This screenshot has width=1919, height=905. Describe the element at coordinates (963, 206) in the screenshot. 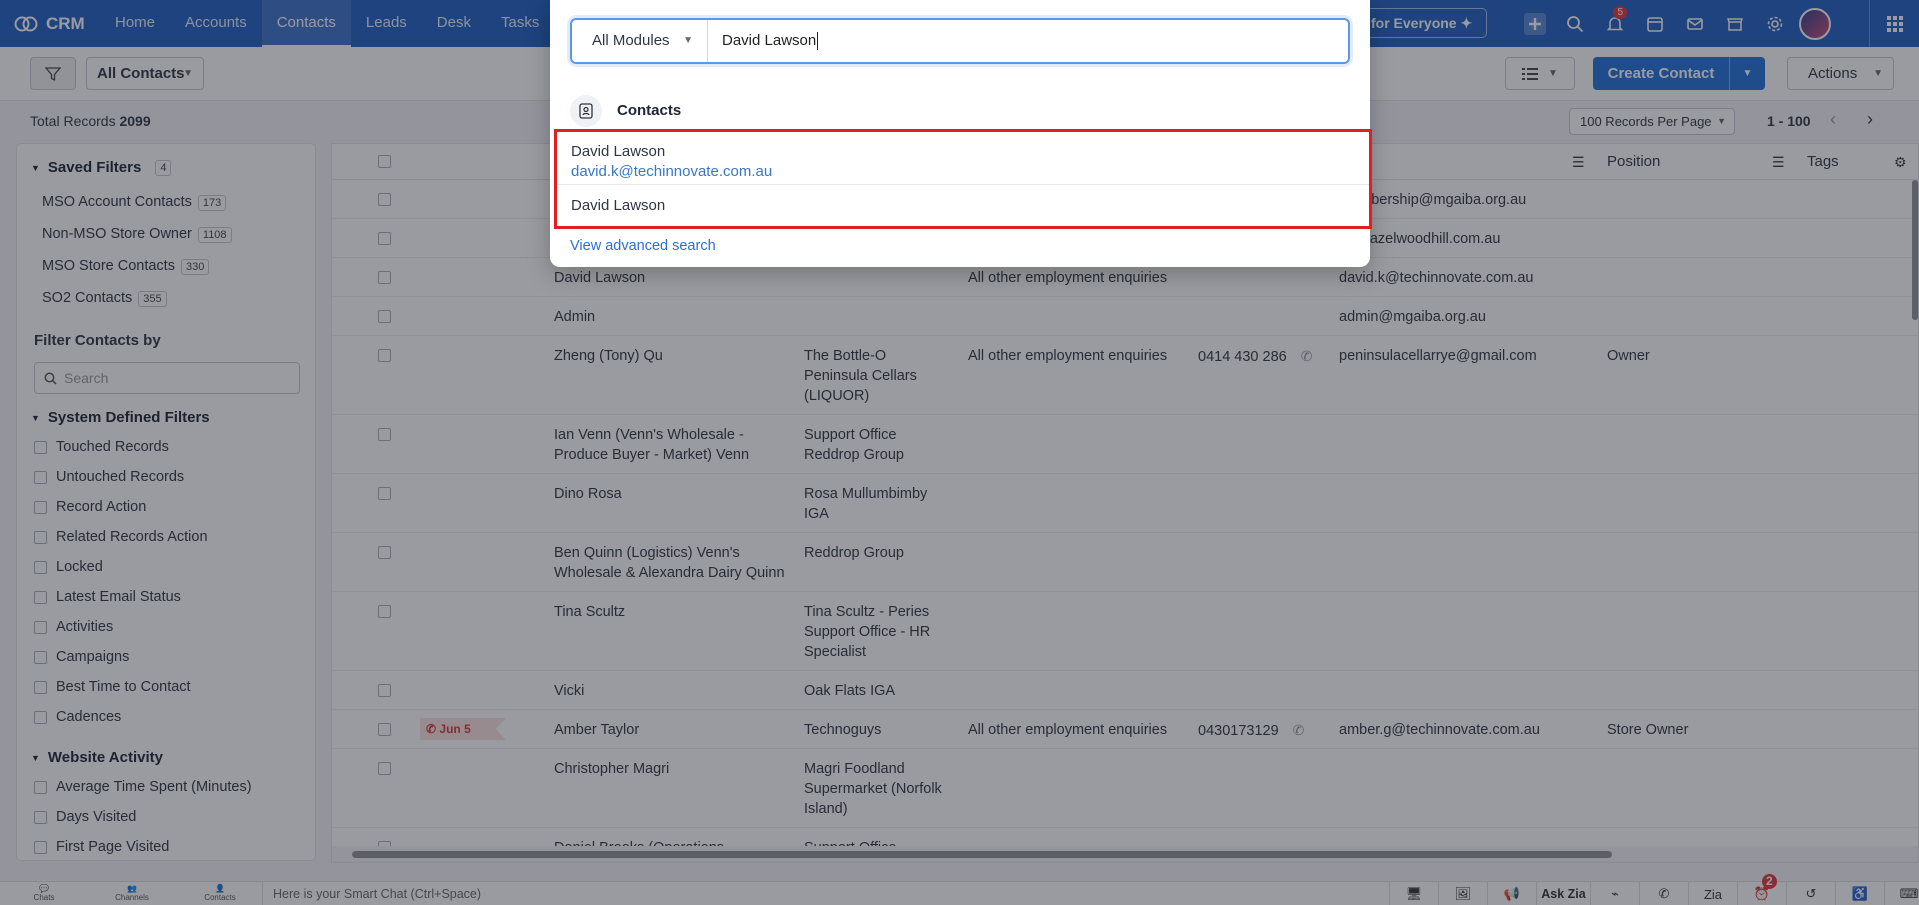

I see `search-result-item: David Lawson` at that location.